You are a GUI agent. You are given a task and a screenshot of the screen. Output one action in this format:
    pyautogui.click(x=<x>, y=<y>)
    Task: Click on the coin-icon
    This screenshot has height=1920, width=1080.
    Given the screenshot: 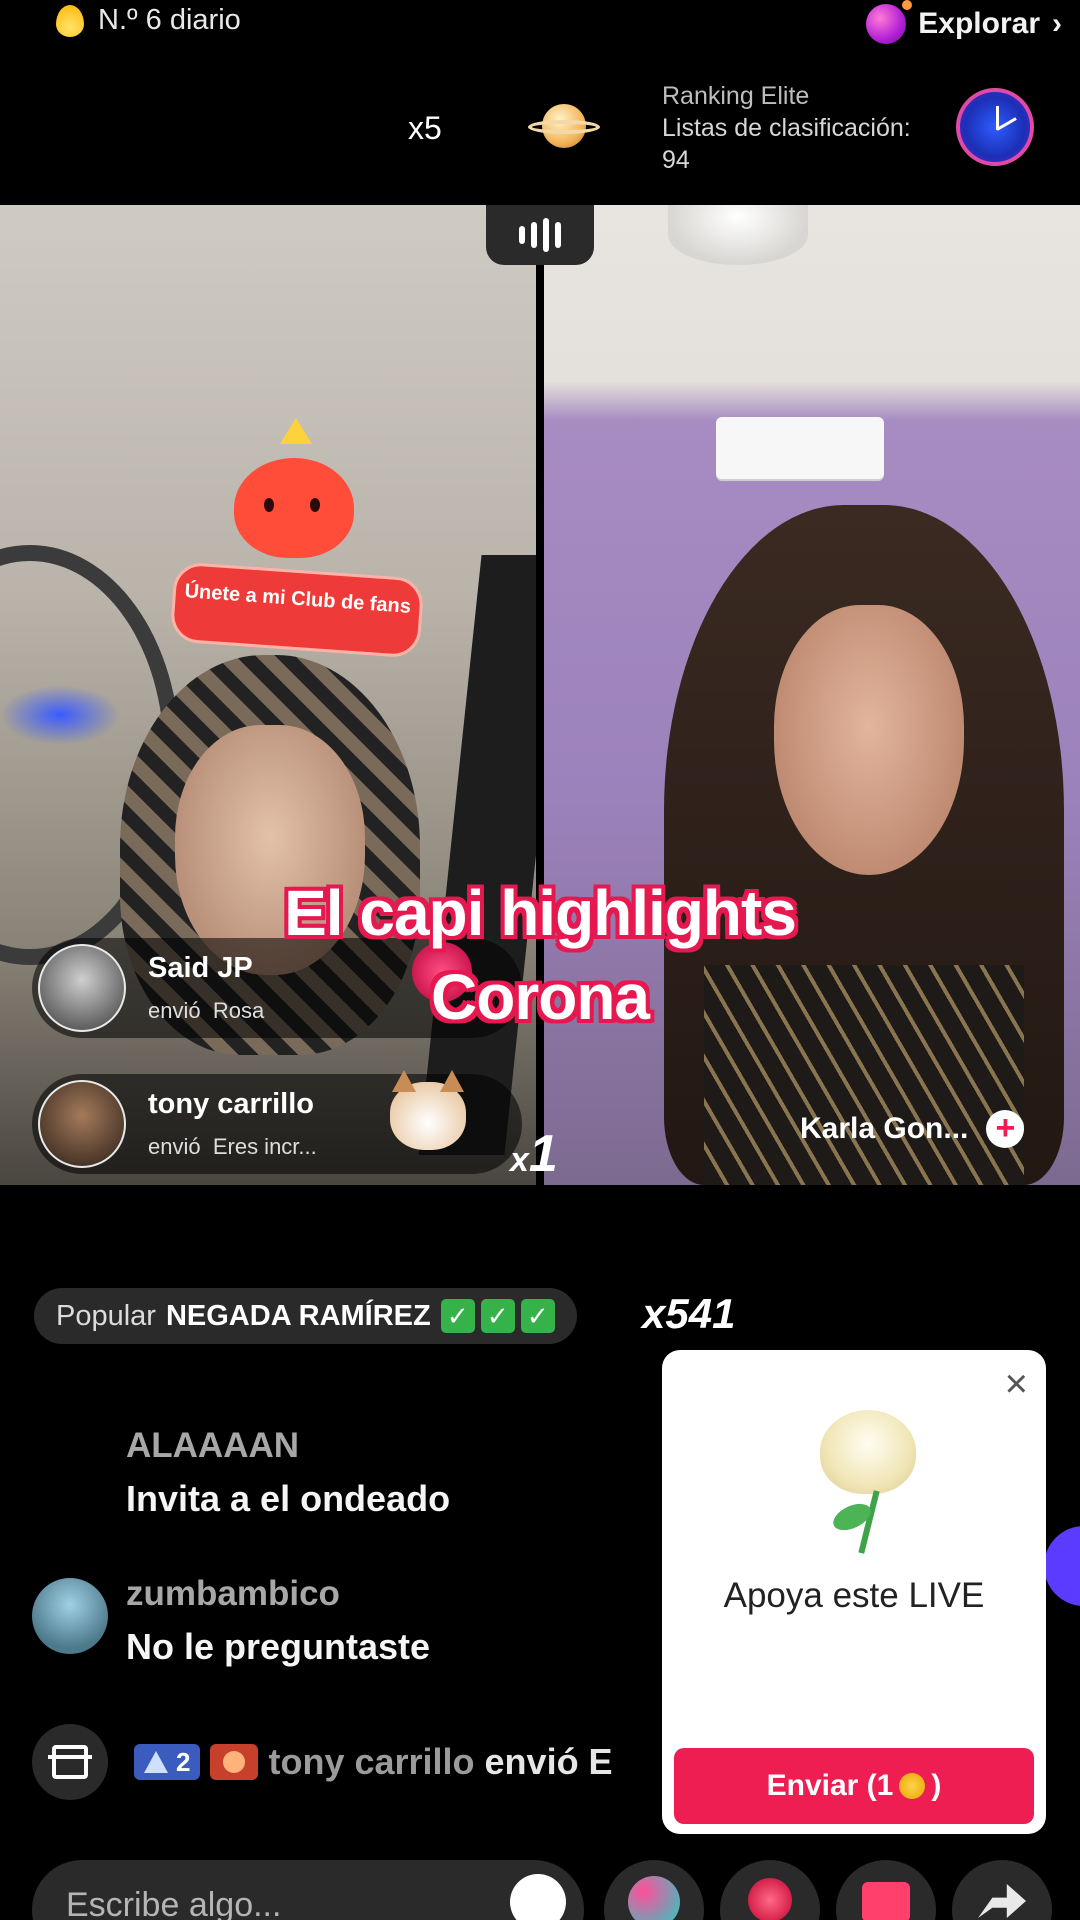 What is the action you would take?
    pyautogui.click(x=912, y=1786)
    